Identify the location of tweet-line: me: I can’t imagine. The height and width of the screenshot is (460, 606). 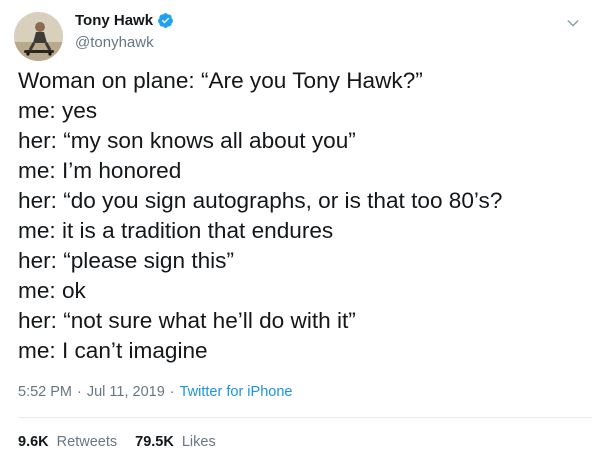
(113, 350).